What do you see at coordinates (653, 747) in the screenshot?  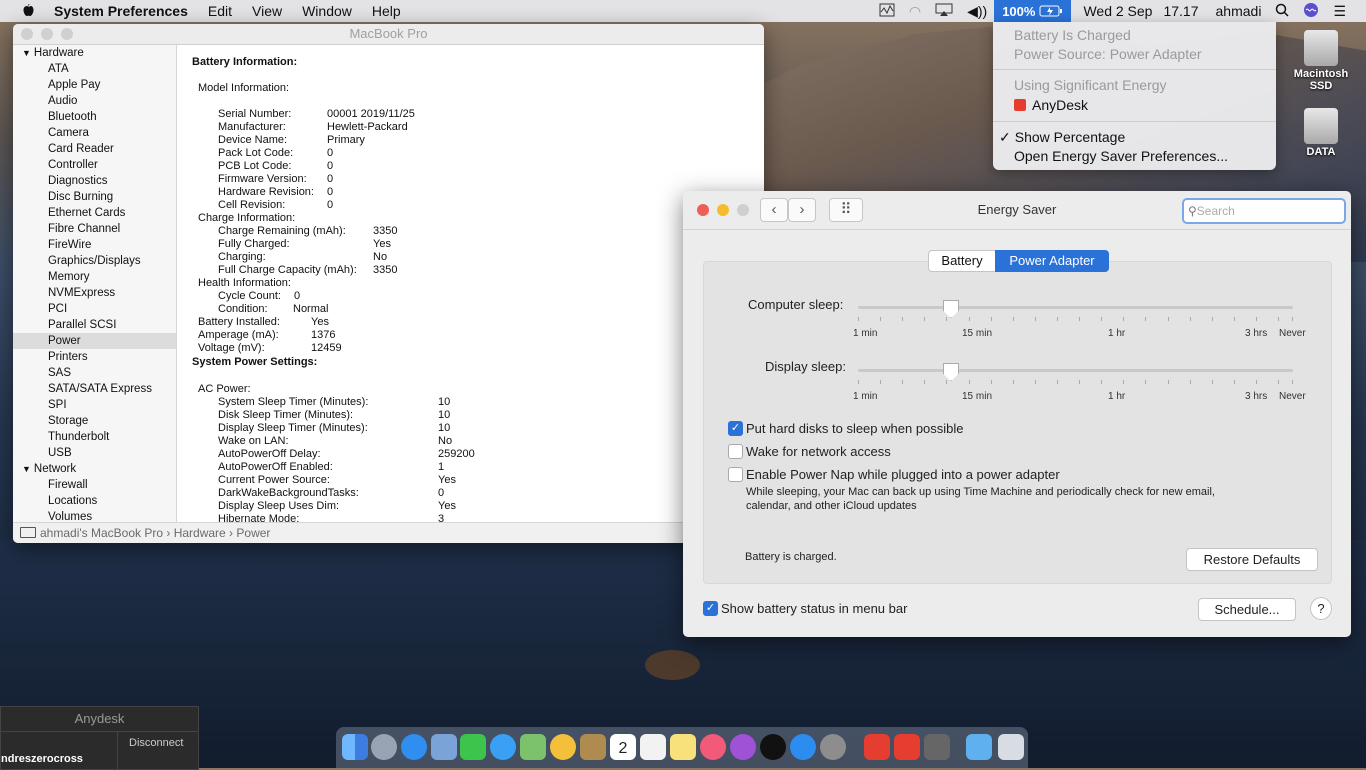 I see `reminders-icon` at bounding box center [653, 747].